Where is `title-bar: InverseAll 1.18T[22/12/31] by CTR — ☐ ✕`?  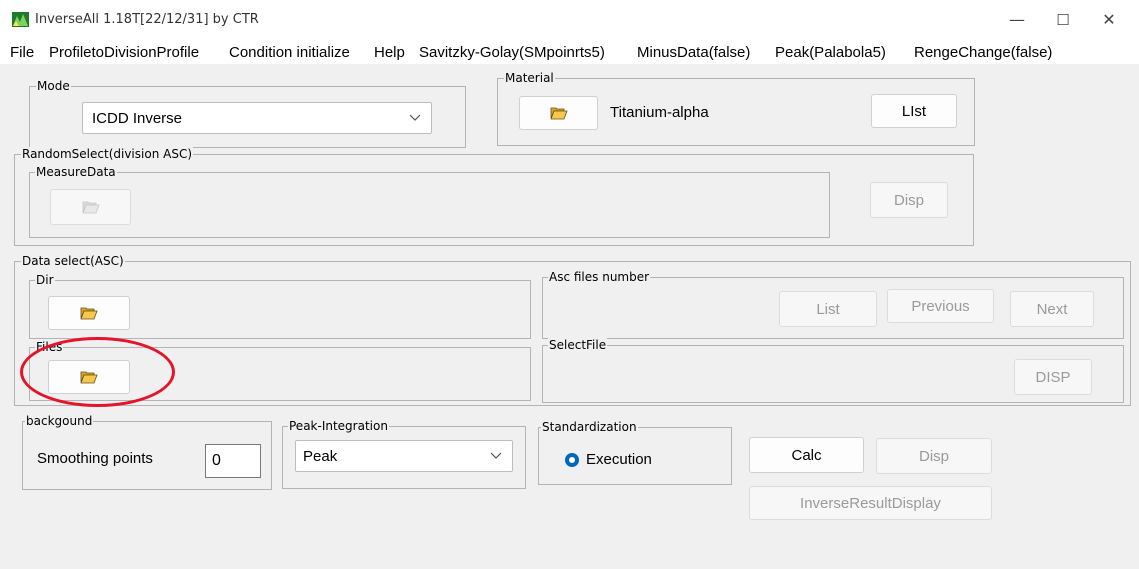
title-bar: InverseAll 1.18T[22/12/31] by CTR — ☐ ✕ is located at coordinates (569, 20).